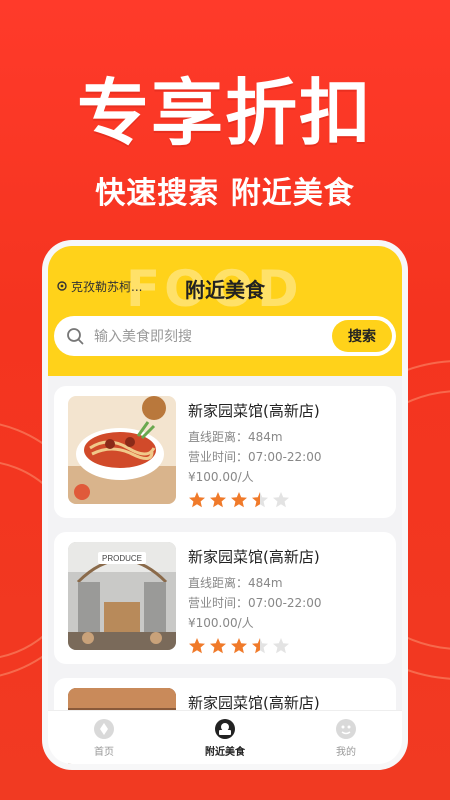  Describe the element at coordinates (225, 752) in the screenshot. I see `nav-nearby-label: 附近美食` at that location.